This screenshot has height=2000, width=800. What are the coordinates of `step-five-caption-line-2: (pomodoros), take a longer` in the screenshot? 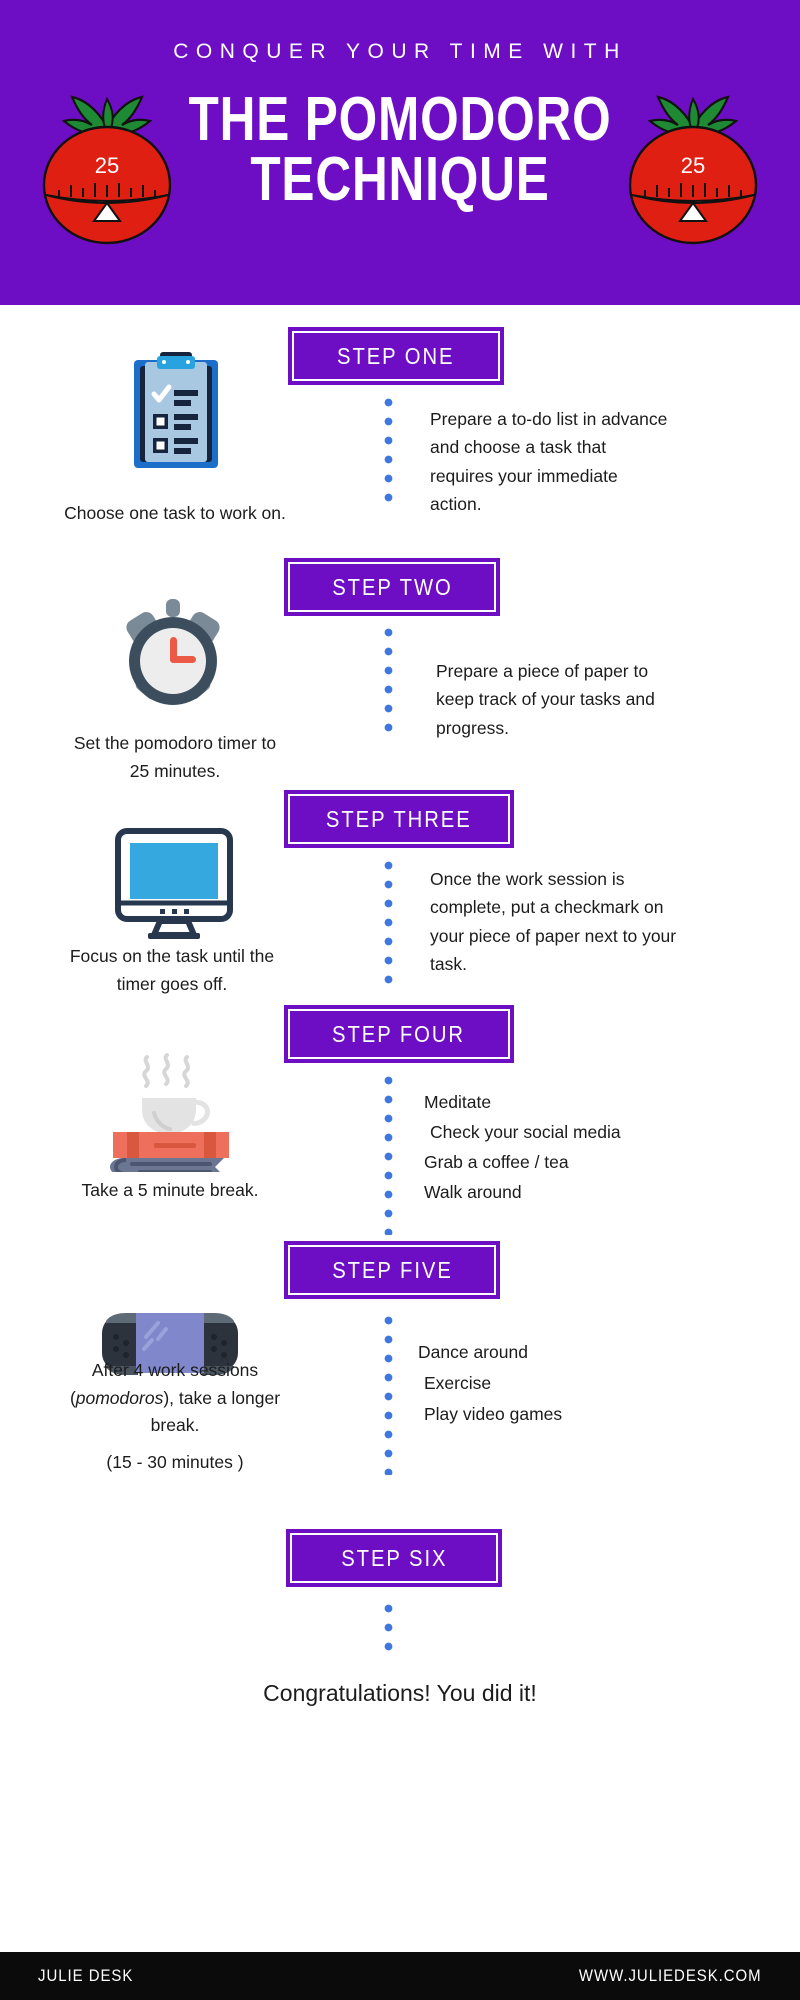 It's located at (175, 1399).